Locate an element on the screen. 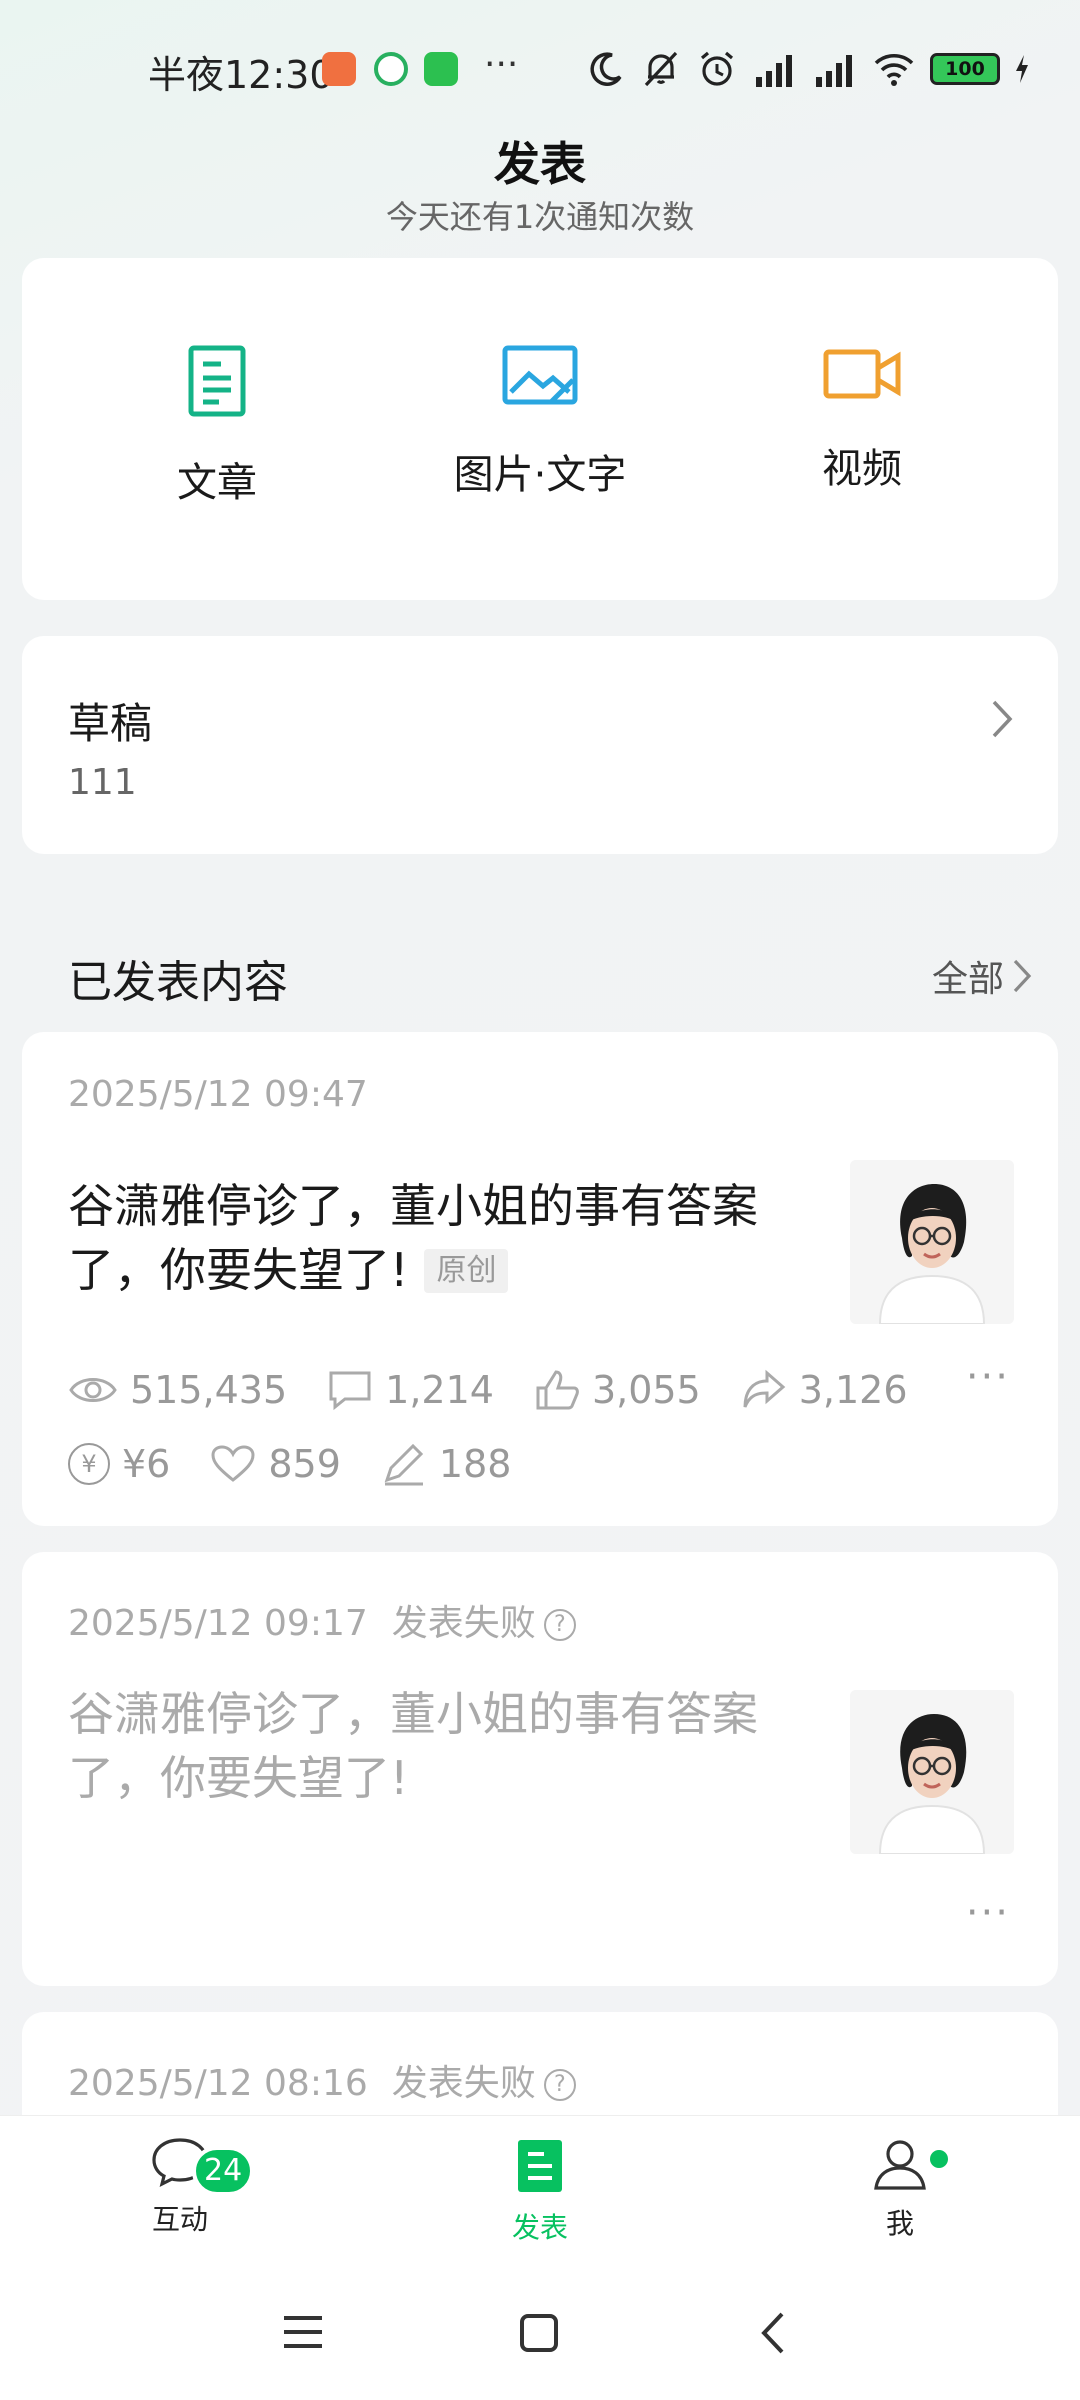 The image size is (1080, 2400). eye-icon is located at coordinates (93, 1390).